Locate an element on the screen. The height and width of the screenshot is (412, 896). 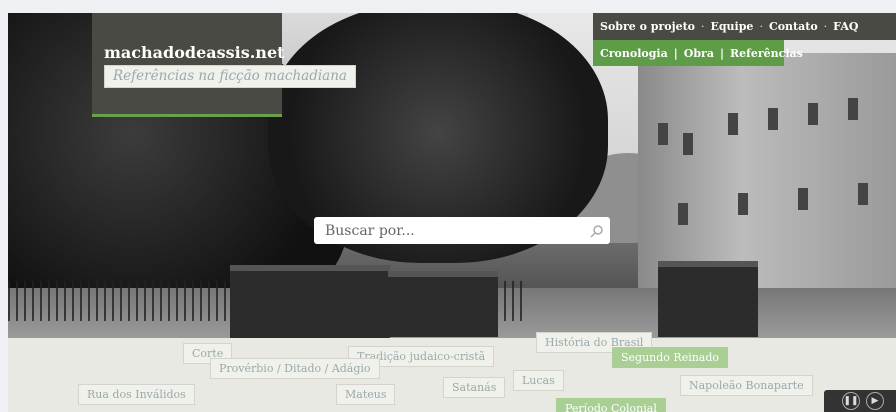
tag-item: Napoleão Bonaparte is located at coordinates (746, 385).